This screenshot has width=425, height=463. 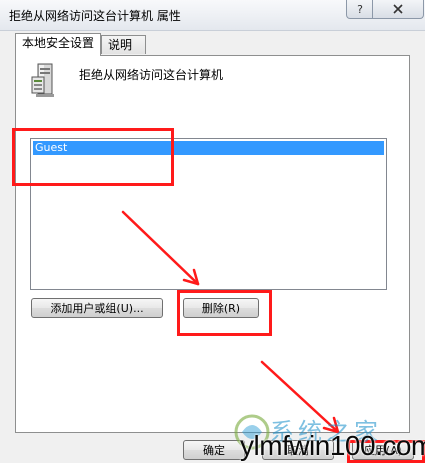 I want to click on help-icon: ?, so click(x=360, y=9).